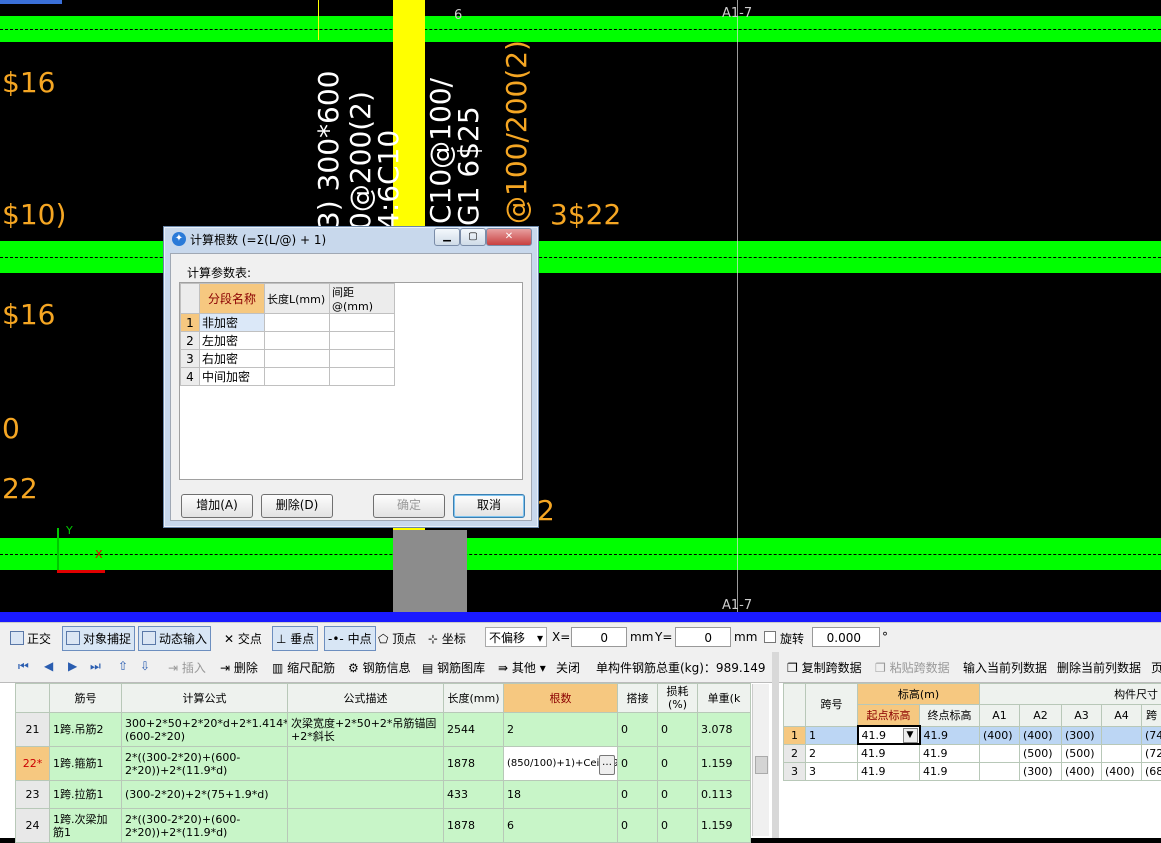 The width and height of the screenshot is (1161, 843). I want to click on ok-button: 确定, so click(409, 506).